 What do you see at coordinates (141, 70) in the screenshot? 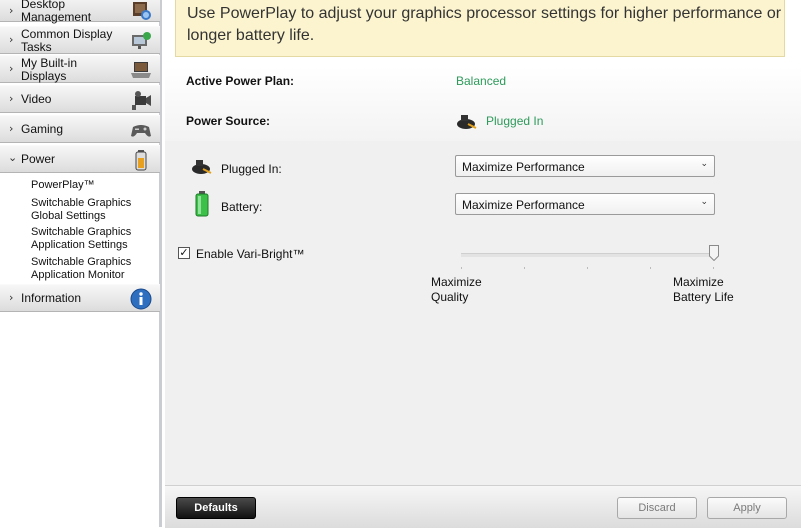
I see `laptop-icon` at bounding box center [141, 70].